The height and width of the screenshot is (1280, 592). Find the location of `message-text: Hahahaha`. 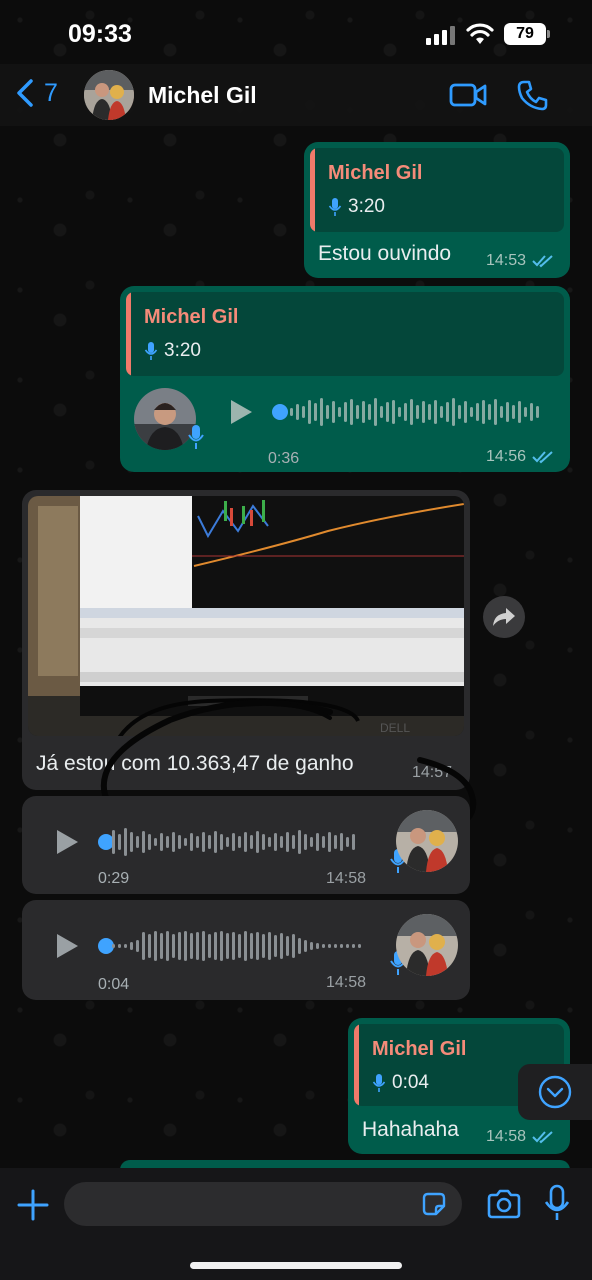

message-text: Hahahaha is located at coordinates (410, 1129).